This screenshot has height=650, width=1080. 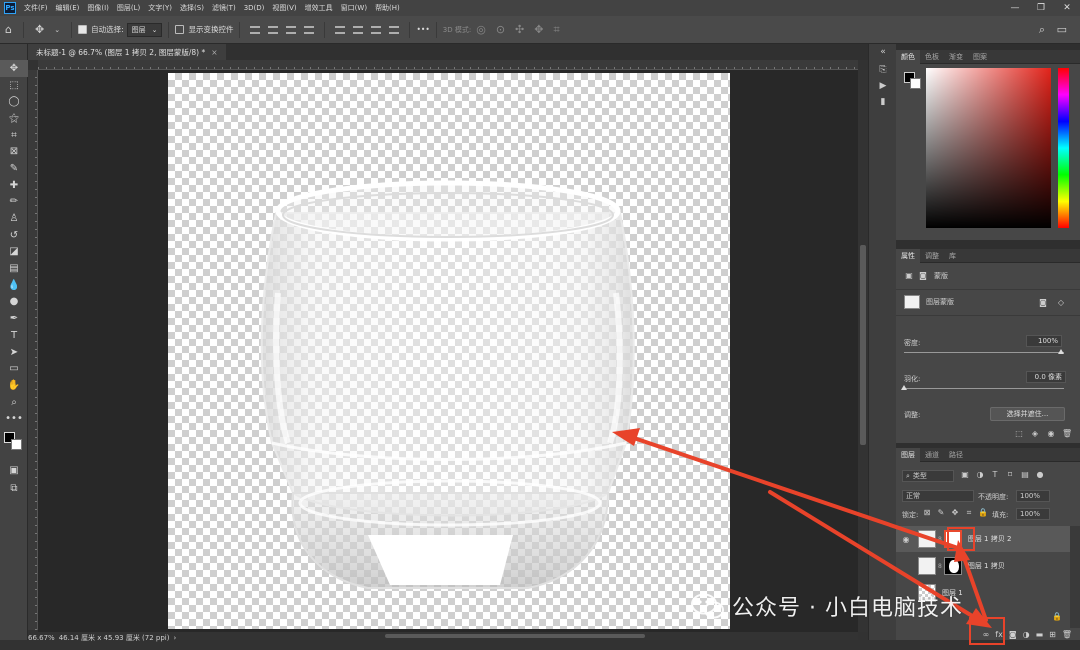 What do you see at coordinates (387, 8) in the screenshot?
I see `menu-help: 帮助(H)` at bounding box center [387, 8].